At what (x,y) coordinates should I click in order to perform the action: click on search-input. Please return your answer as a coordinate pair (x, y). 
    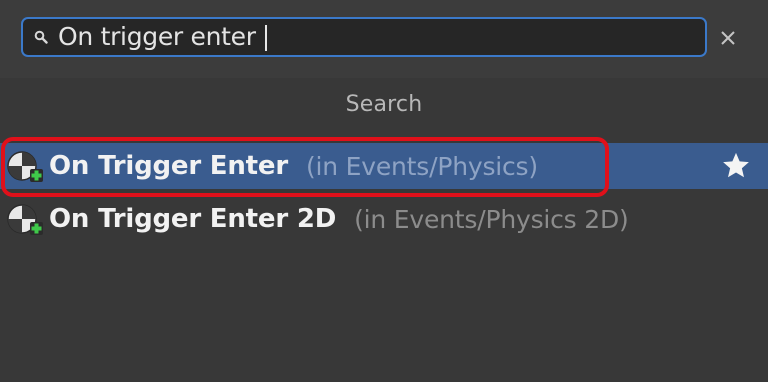
    Looking at the image, I should click on (368, 37).